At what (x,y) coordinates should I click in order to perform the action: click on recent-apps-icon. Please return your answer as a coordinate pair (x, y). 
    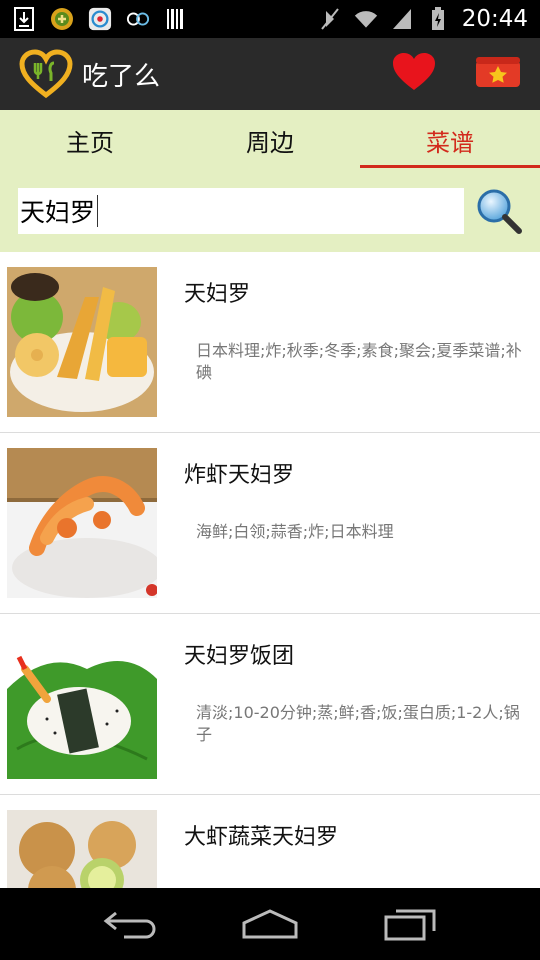
    Looking at the image, I should click on (410, 925).